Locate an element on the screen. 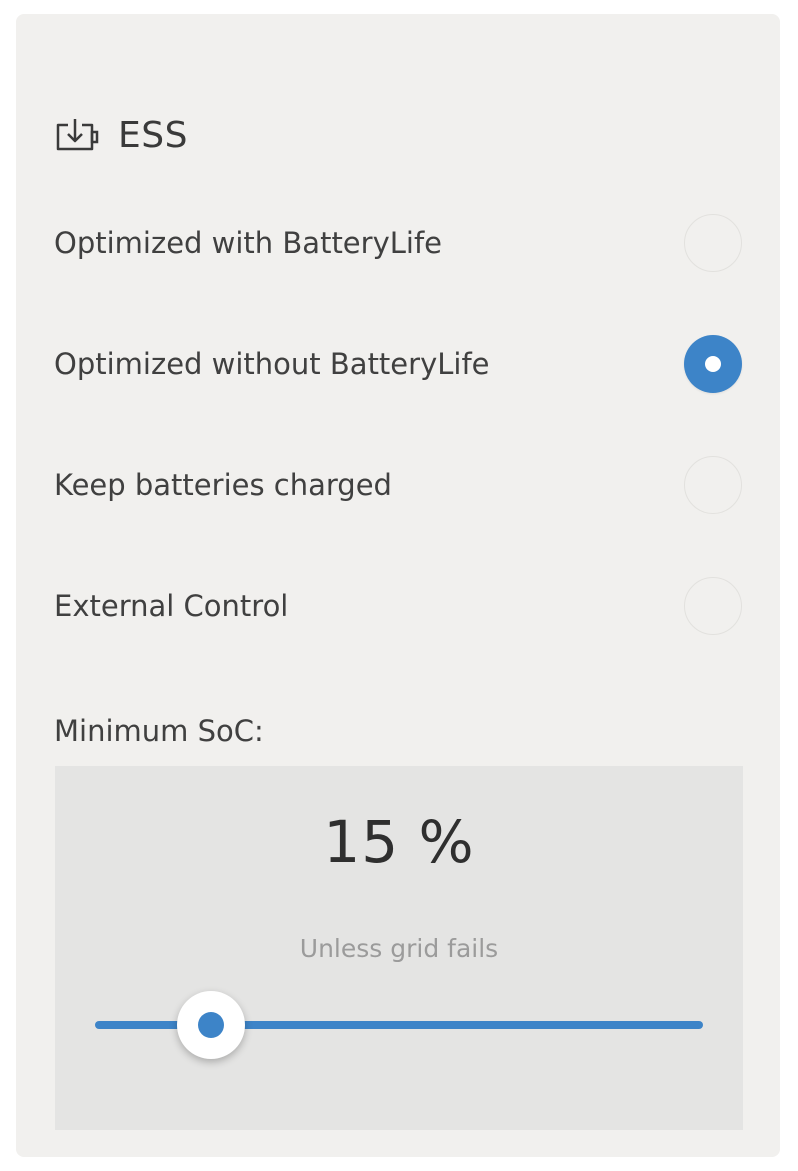 The image size is (798, 1171). minimum-soc-subtitle: Unless grid fails is located at coordinates (399, 948).